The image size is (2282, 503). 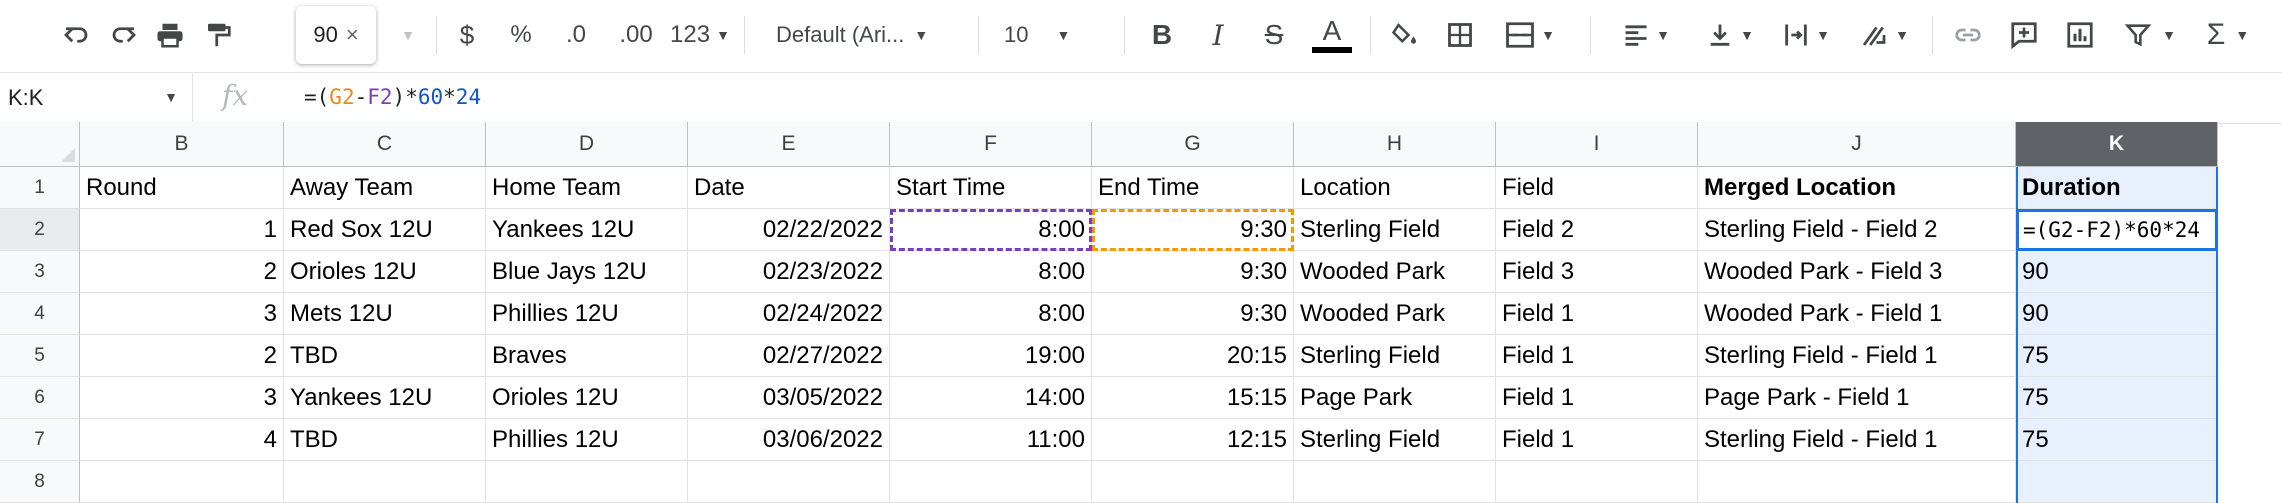 What do you see at coordinates (1218, 35) in the screenshot?
I see `italic-button: I` at bounding box center [1218, 35].